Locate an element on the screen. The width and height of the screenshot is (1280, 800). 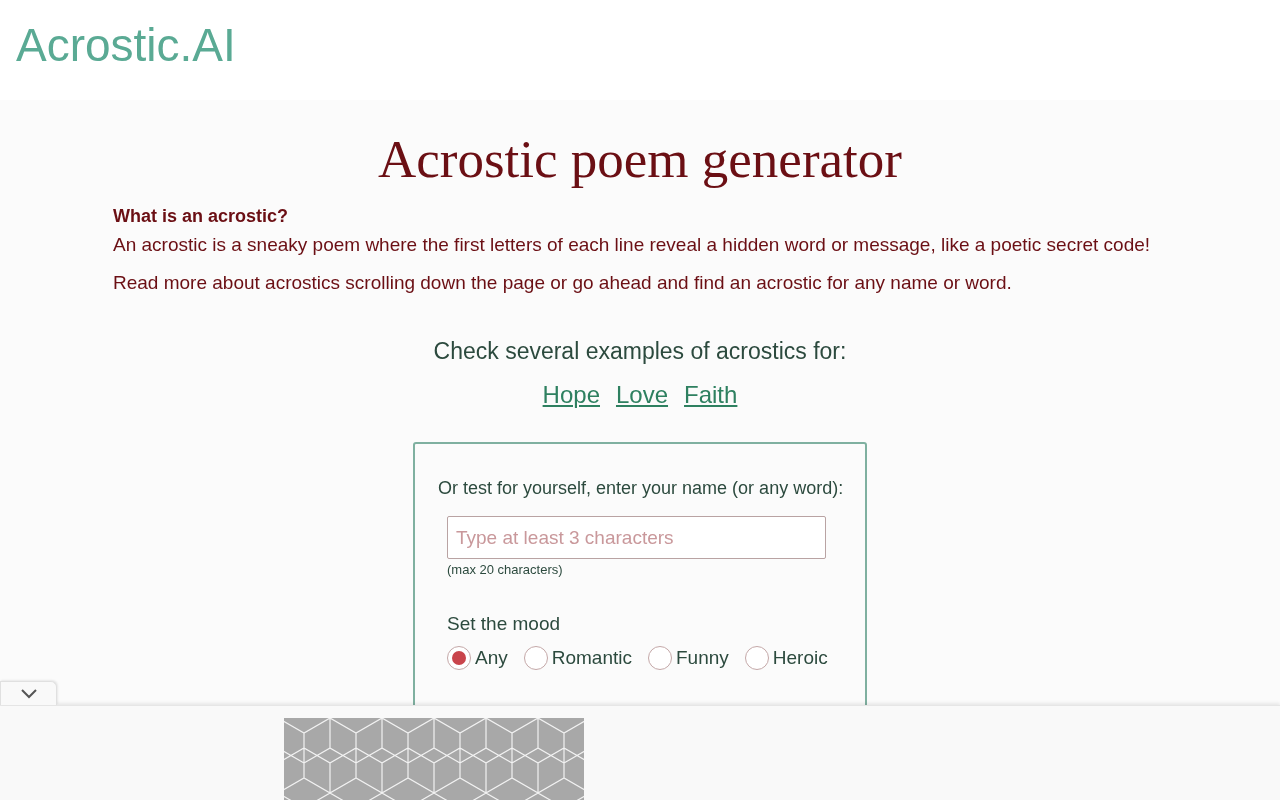
radio-label: Funny is located at coordinates (702, 658).